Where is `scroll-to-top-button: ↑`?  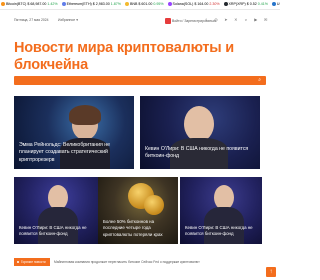
scroll-to-top-button: ↑ is located at coordinates (271, 272).